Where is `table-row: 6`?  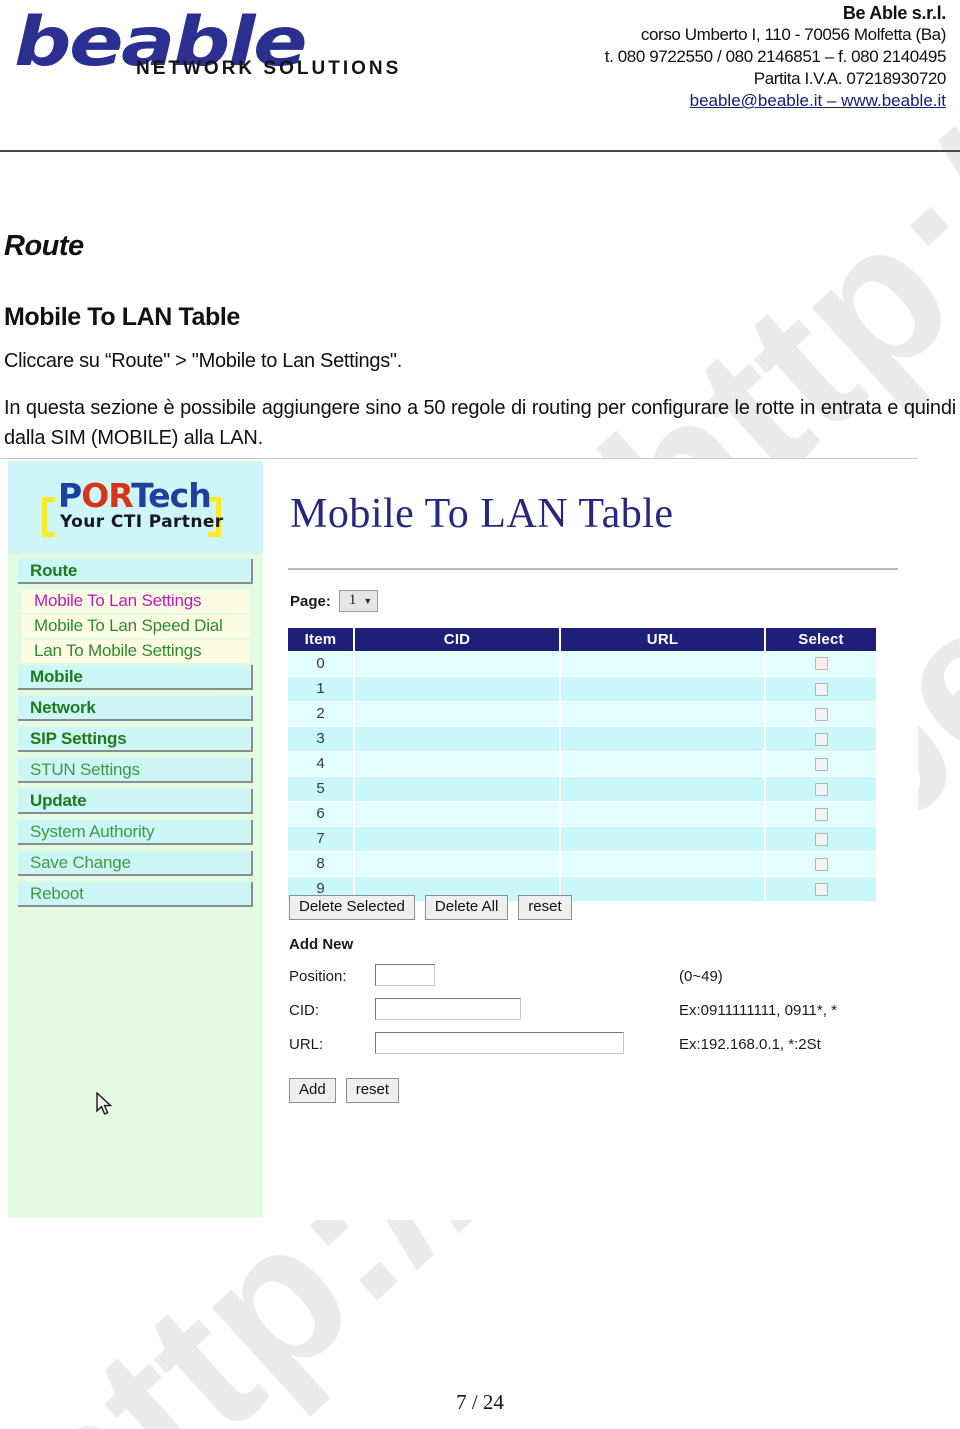
table-row: 6 is located at coordinates (582, 814).